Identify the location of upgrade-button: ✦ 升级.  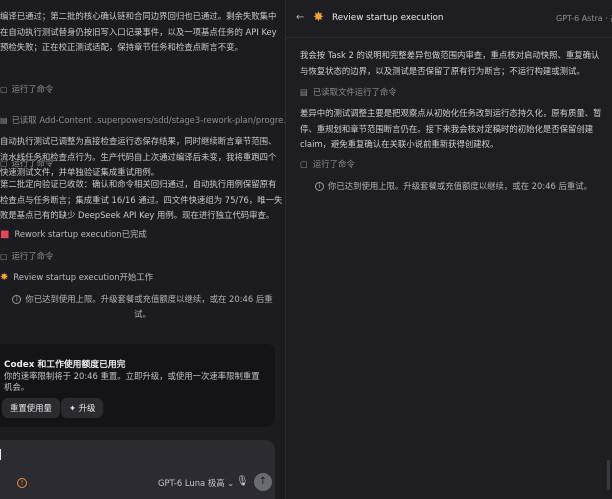
(82, 408).